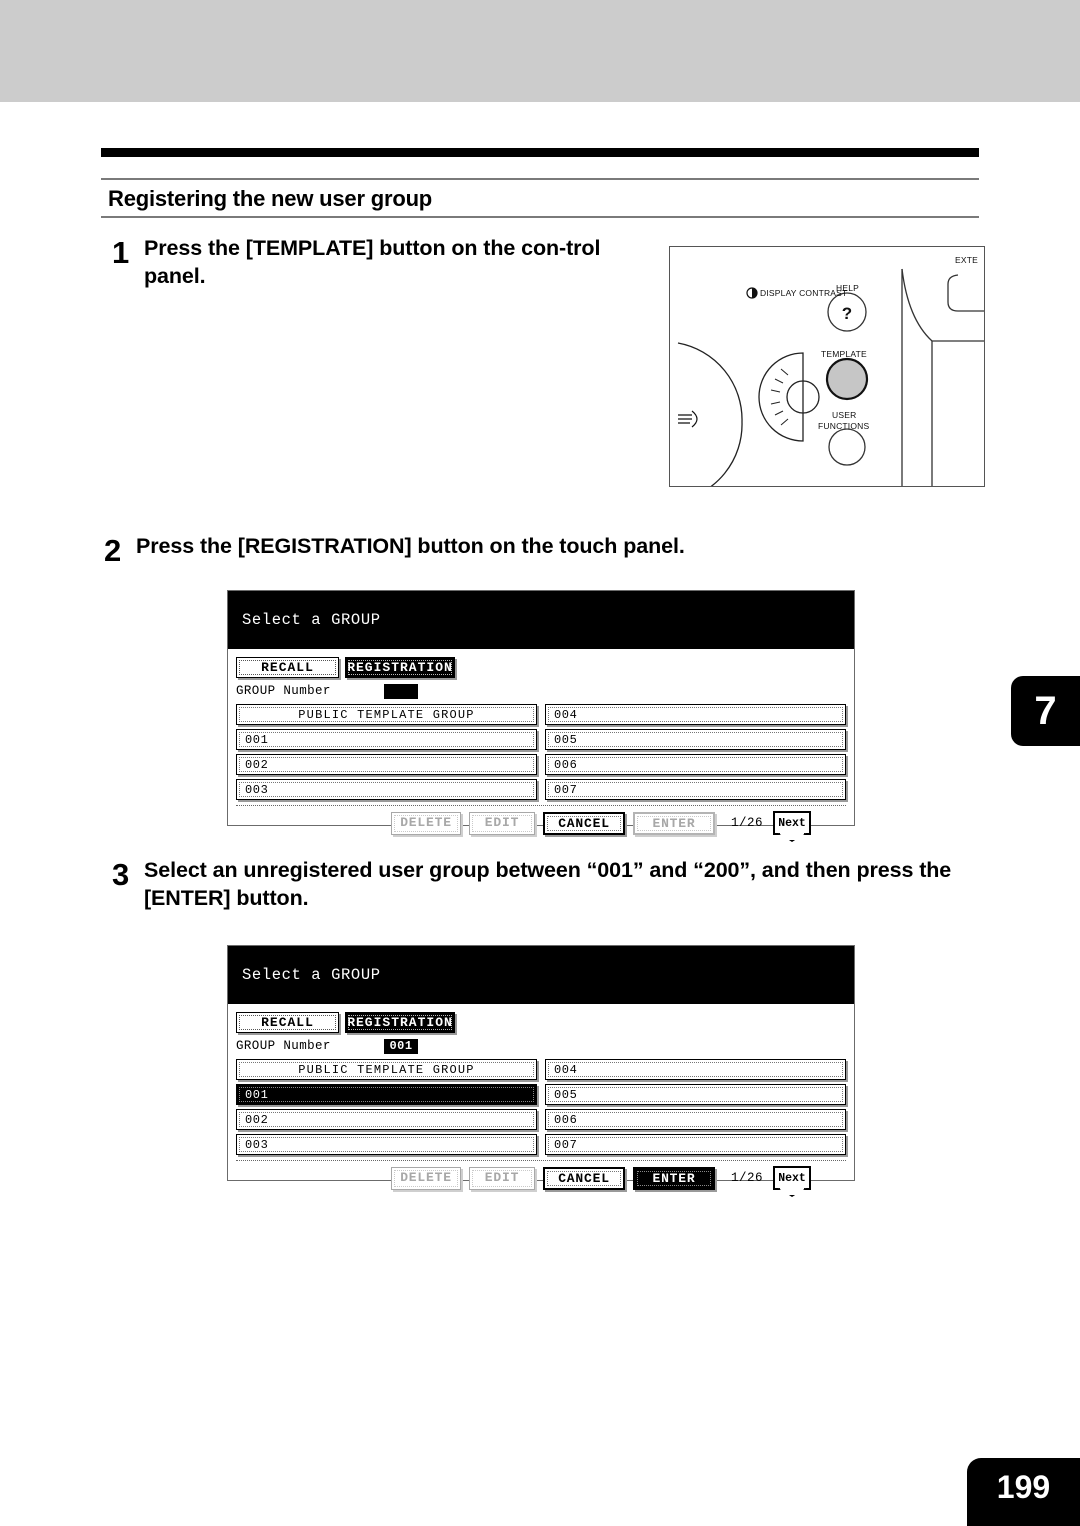  I want to click on user-functions-label-line2: FUNCTIONS, so click(844, 426).